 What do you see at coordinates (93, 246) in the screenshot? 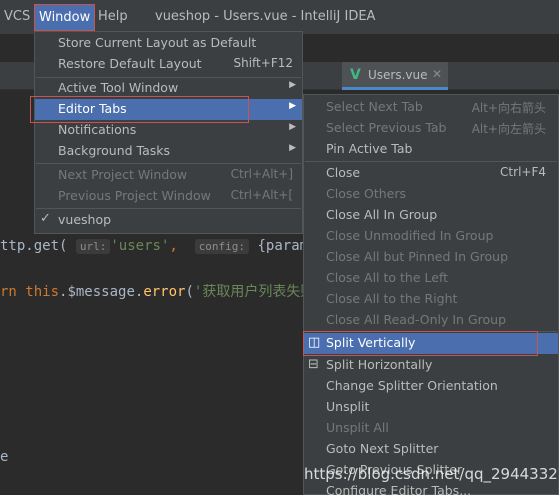
I see `param-hint-url: url:` at bounding box center [93, 246].